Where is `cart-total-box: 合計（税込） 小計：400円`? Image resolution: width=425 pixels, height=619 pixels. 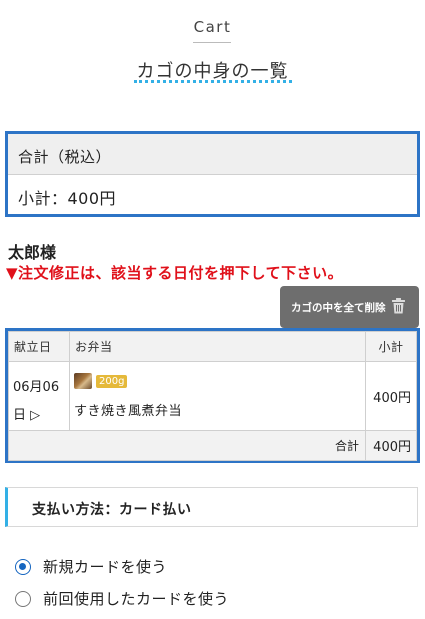 cart-total-box: 合計（税込） 小計：400円 is located at coordinates (212, 174).